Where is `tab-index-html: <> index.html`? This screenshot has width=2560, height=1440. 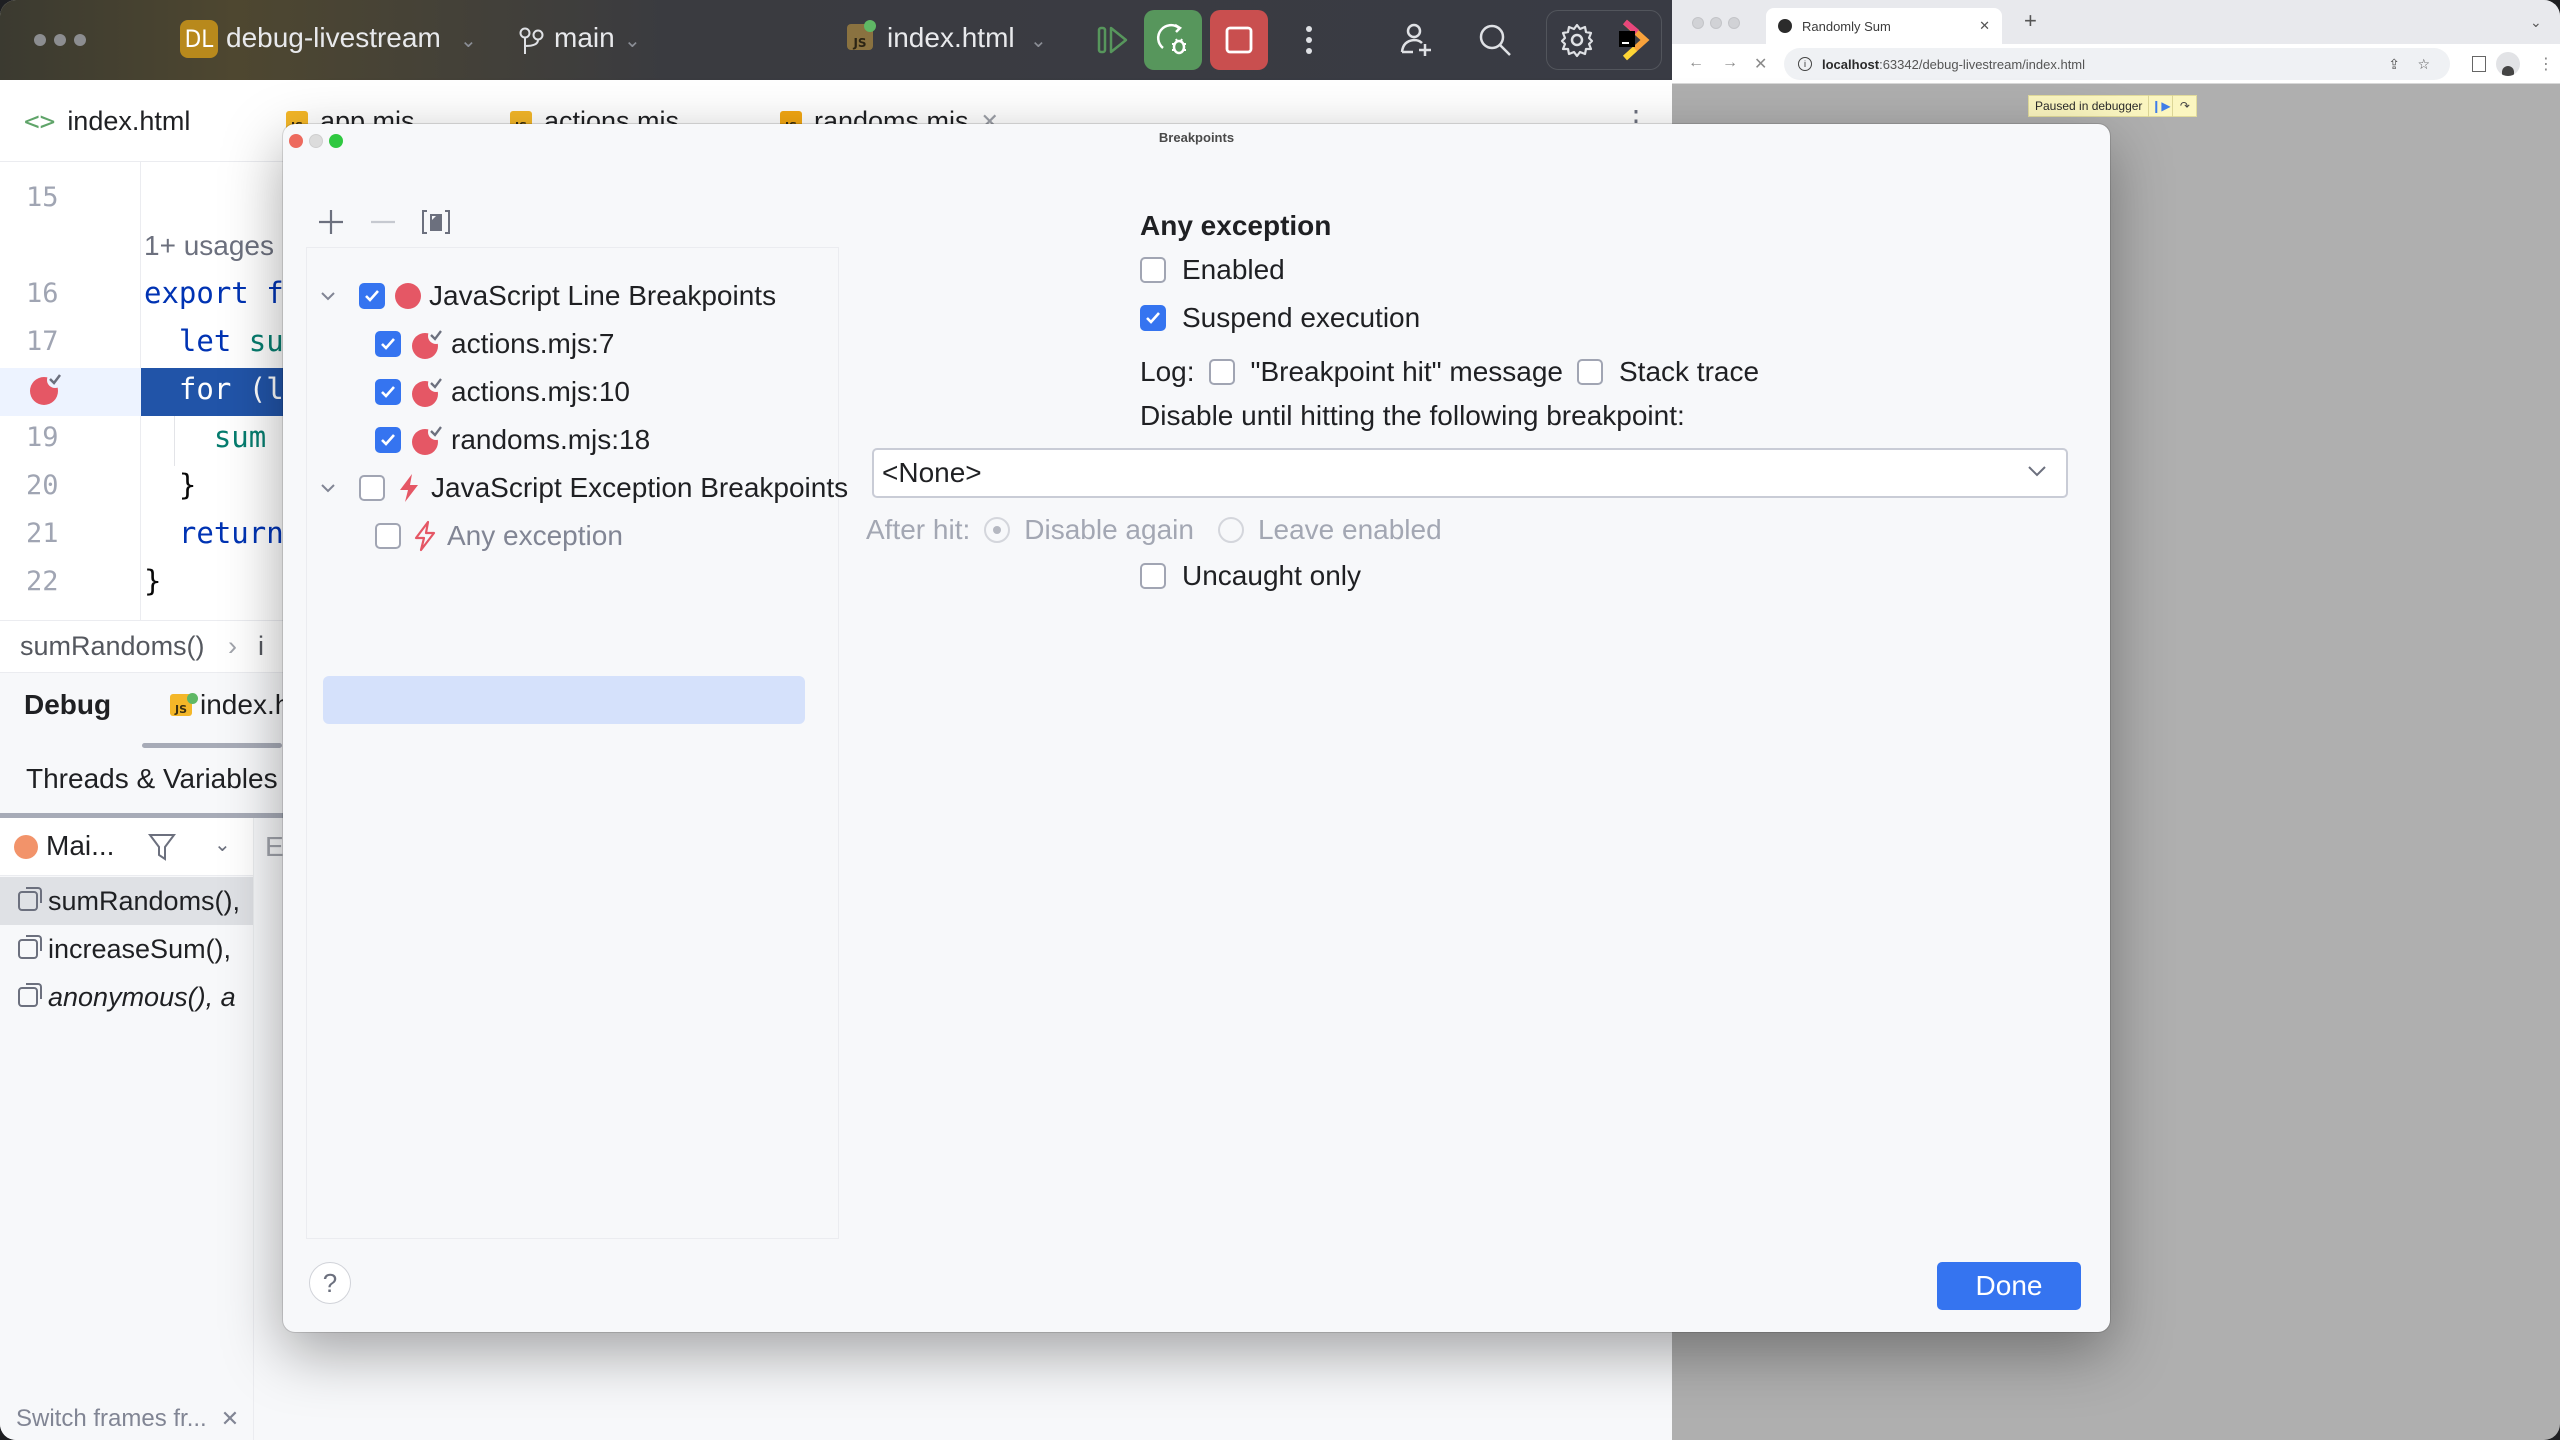 tab-index-html: <> index.html is located at coordinates (107, 121).